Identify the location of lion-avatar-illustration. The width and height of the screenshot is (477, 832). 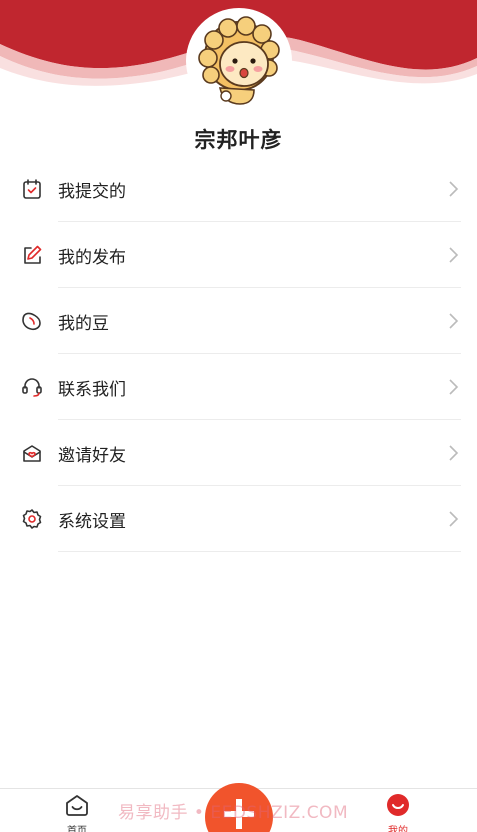
(239, 61).